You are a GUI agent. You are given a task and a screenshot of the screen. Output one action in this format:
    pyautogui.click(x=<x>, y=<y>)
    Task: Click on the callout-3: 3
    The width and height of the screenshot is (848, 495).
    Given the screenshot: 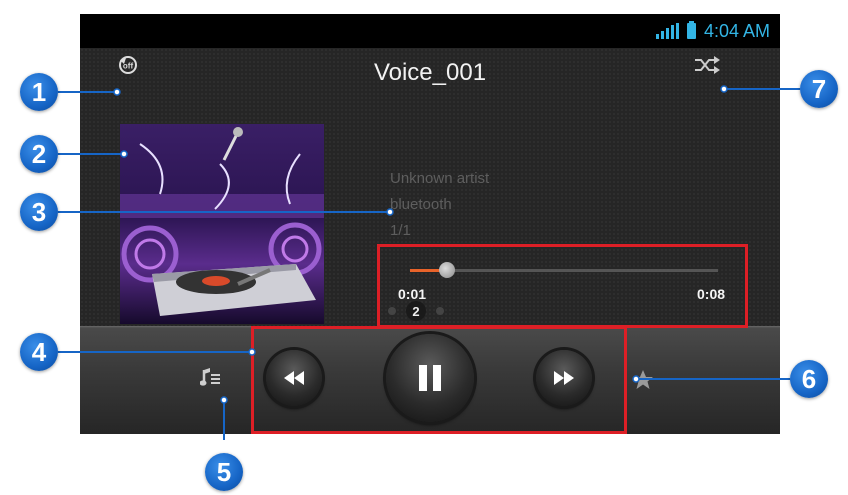 What is the action you would take?
    pyautogui.click(x=39, y=212)
    